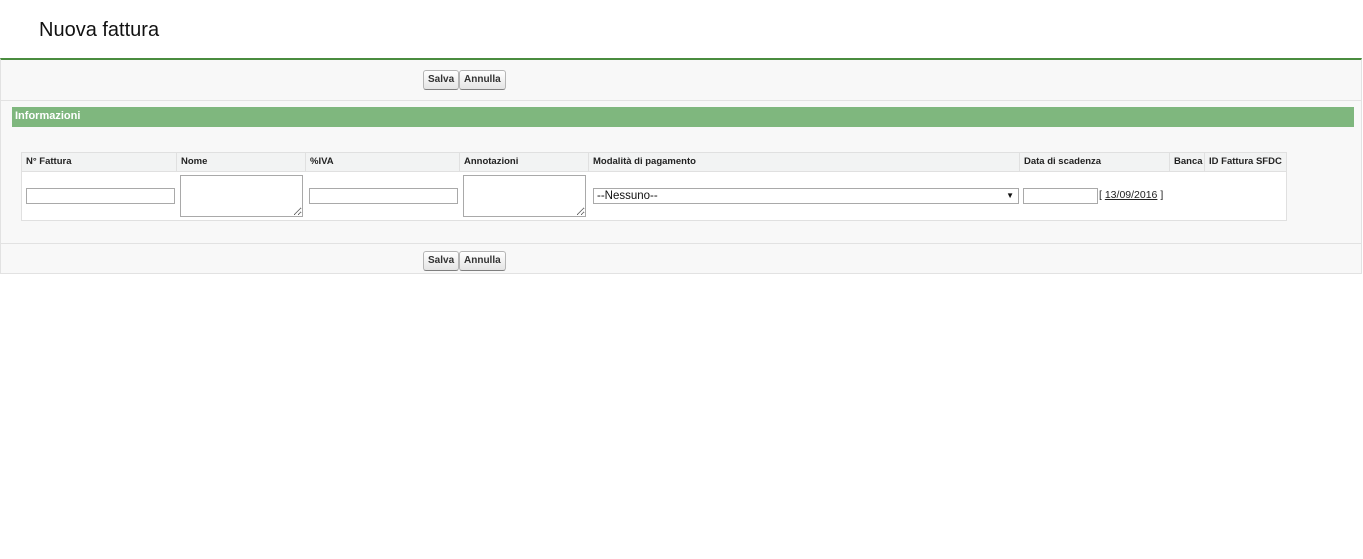 The width and height of the screenshot is (1363, 559). I want to click on numero-fattura-input, so click(100, 196).